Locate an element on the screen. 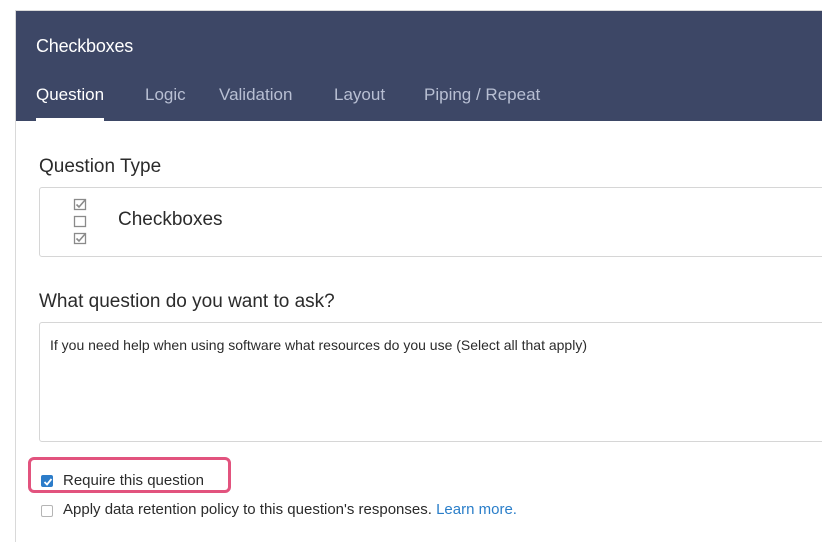  checkbox-list-icon is located at coordinates (80, 222).